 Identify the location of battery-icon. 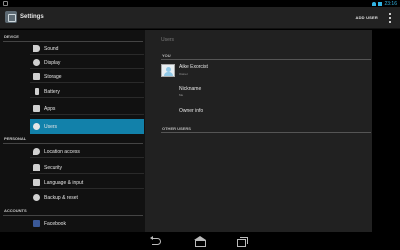
(37, 91).